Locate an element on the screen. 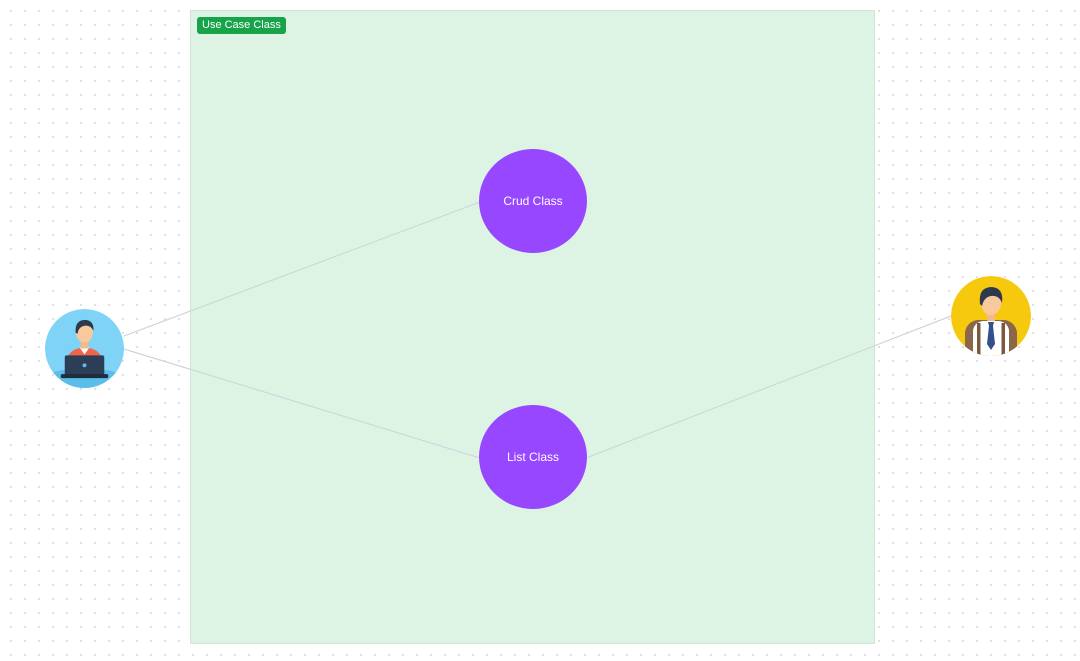 The image size is (1080, 661). student-with-backpack-icon is located at coordinates (991, 316).